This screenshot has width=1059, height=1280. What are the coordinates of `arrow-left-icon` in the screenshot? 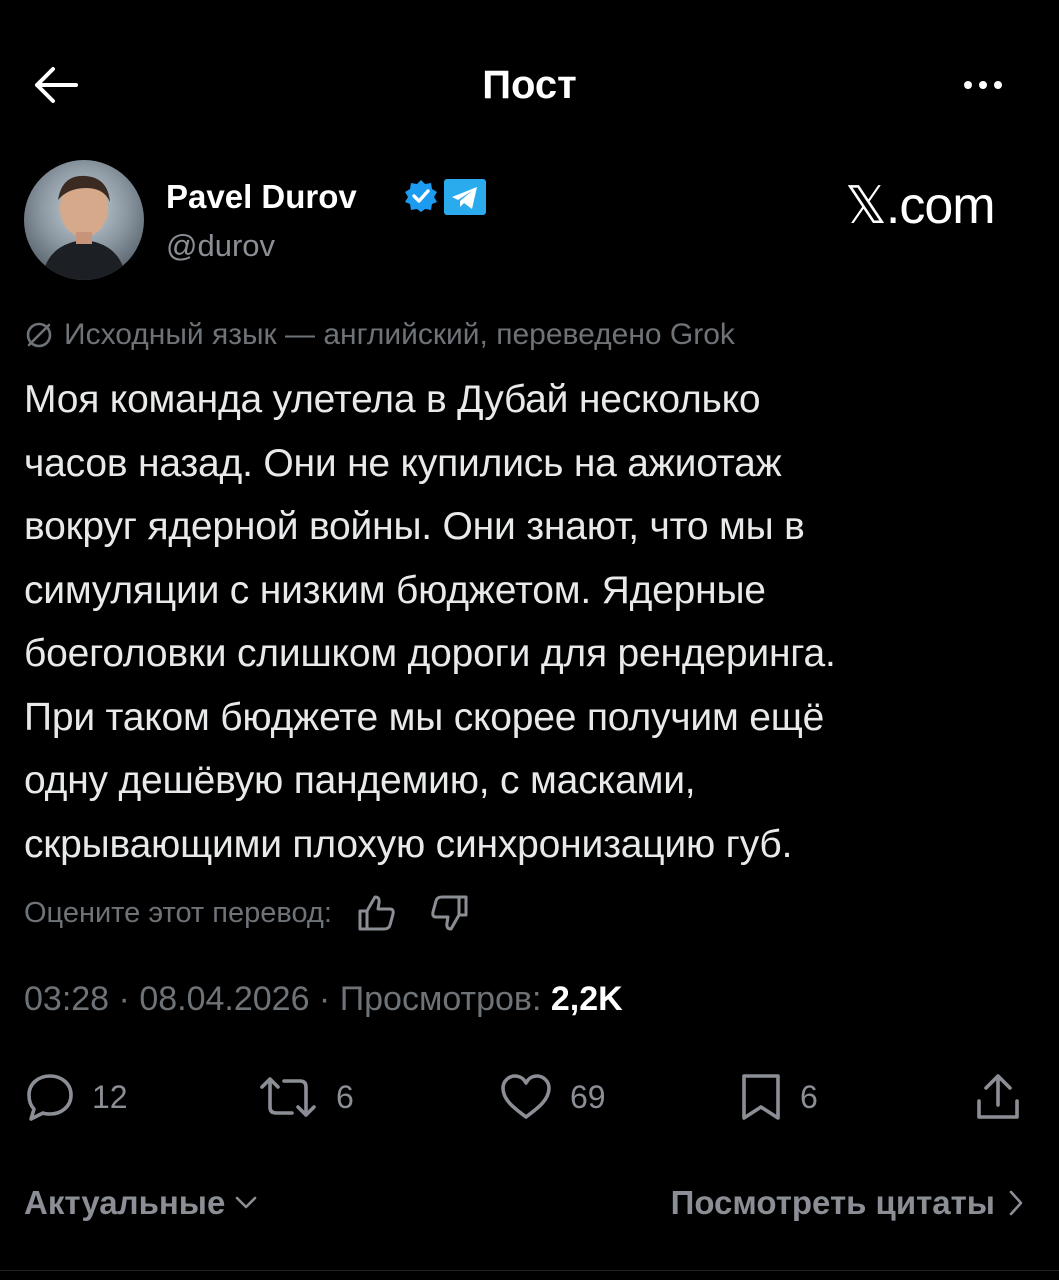 It's located at (56, 85).